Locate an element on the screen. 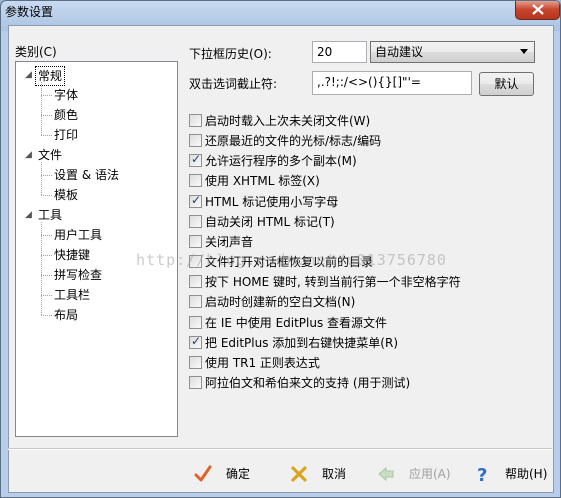 The height and width of the screenshot is (498, 561). tree-subcategory-item: 字体 is located at coordinates (66, 95).